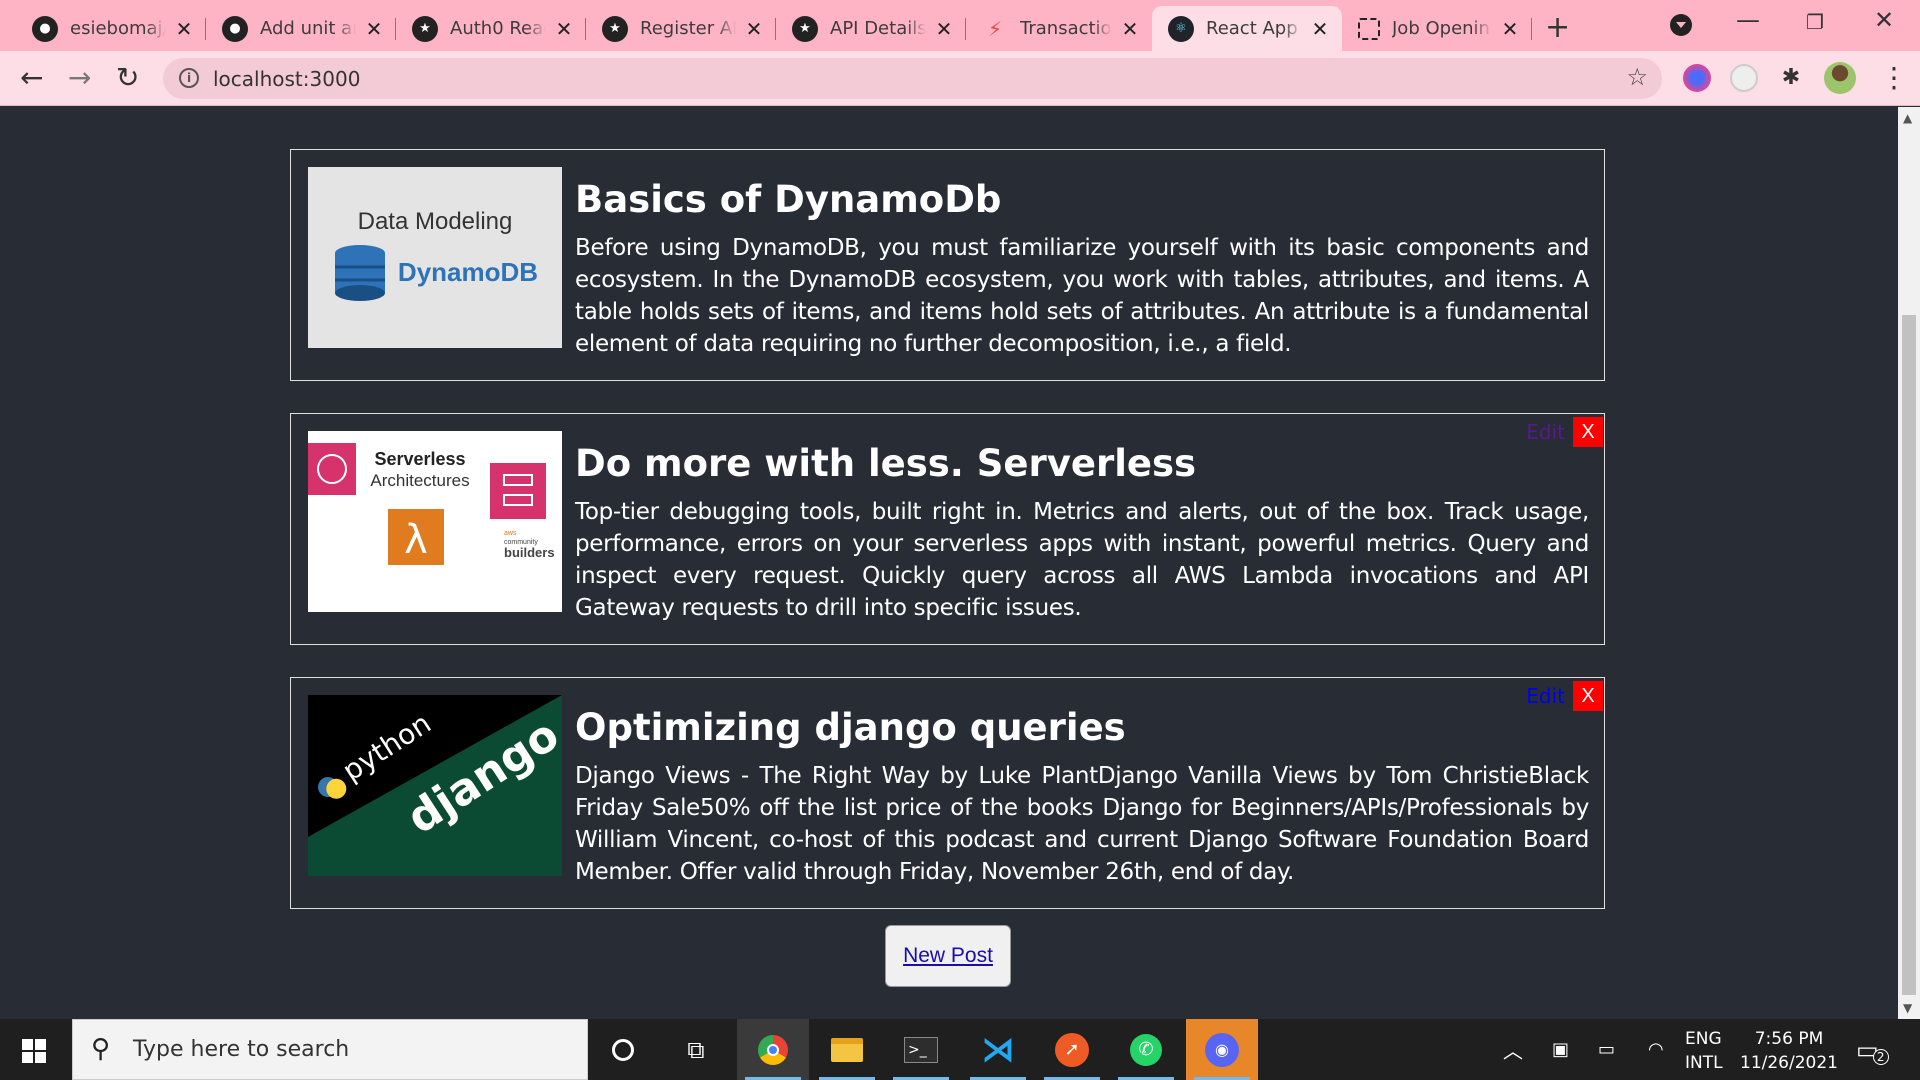 This screenshot has width=1920, height=1080. Describe the element at coordinates (1557, 27) in the screenshot. I see `new-tab-button: +` at that location.